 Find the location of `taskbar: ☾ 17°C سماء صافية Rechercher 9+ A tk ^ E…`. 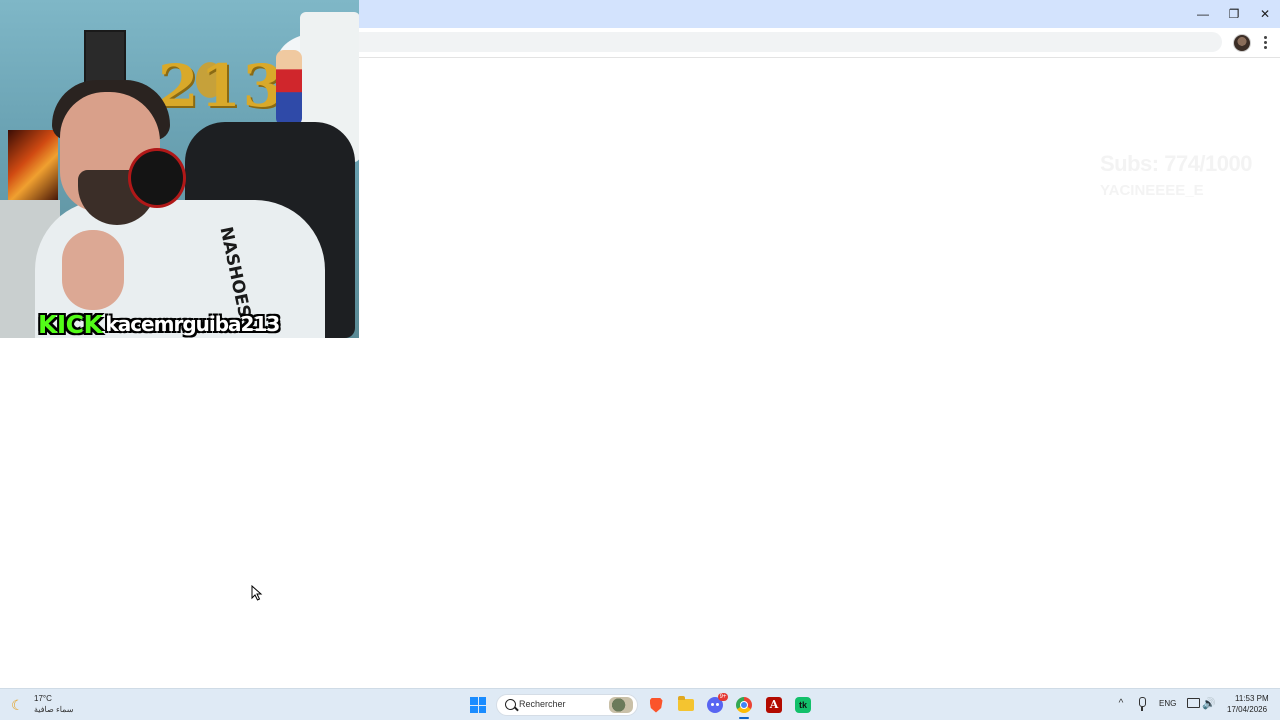

taskbar: ☾ 17°C سماء صافية Rechercher 9+ A tk ^ E… is located at coordinates (640, 704).